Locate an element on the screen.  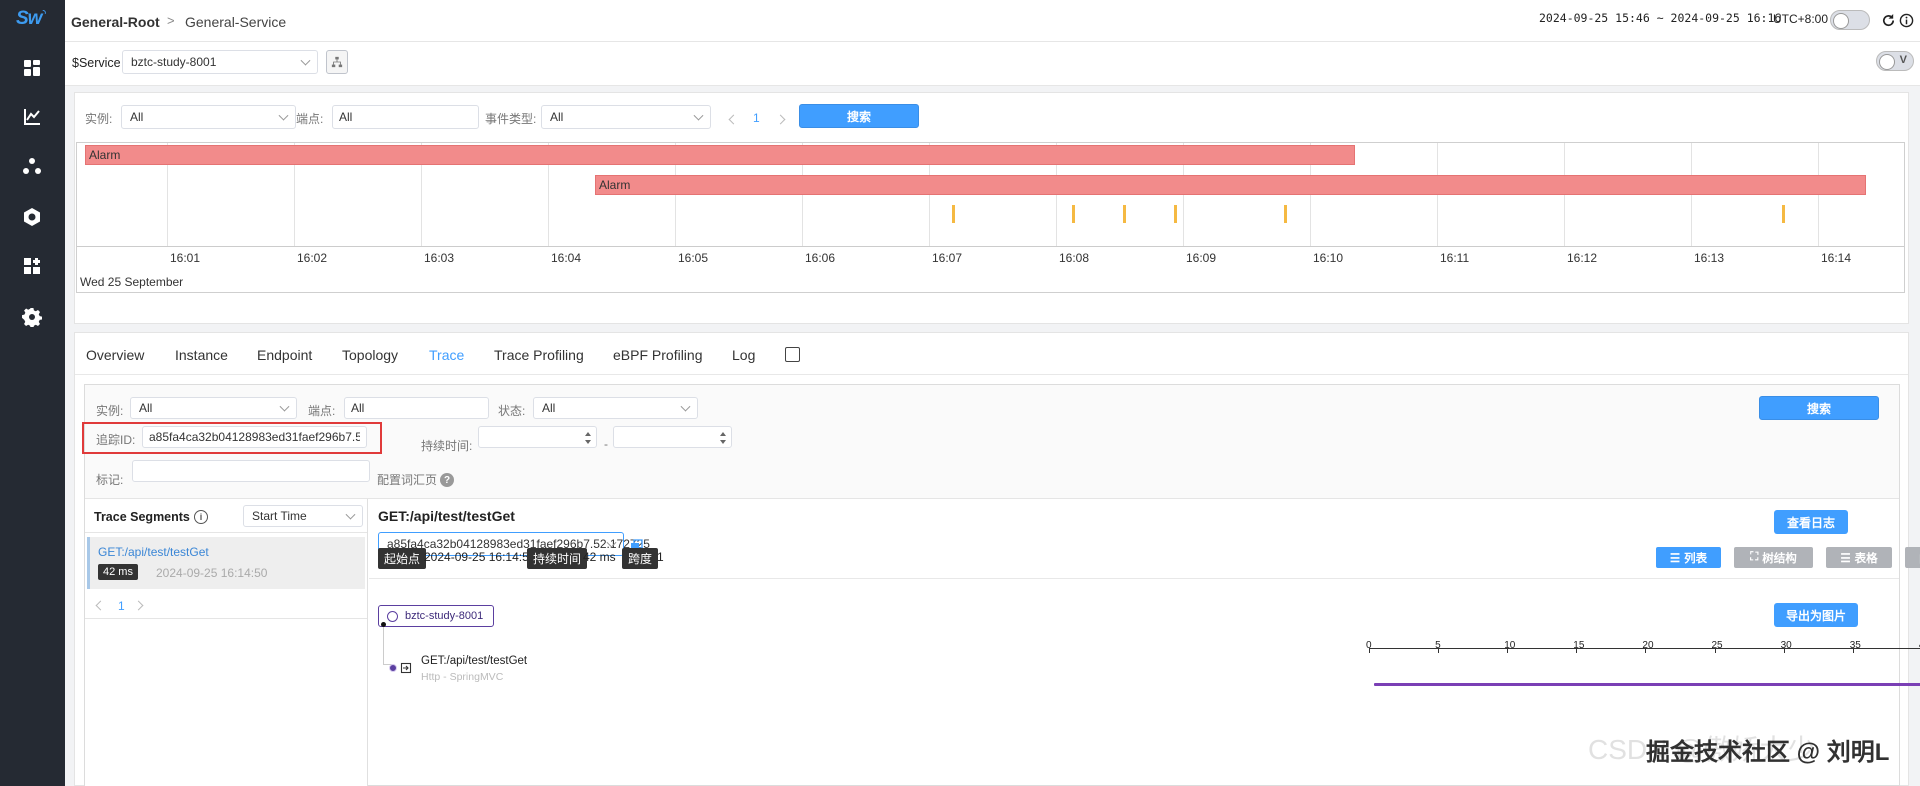
event-search-button: 搜索 is located at coordinates (859, 116).